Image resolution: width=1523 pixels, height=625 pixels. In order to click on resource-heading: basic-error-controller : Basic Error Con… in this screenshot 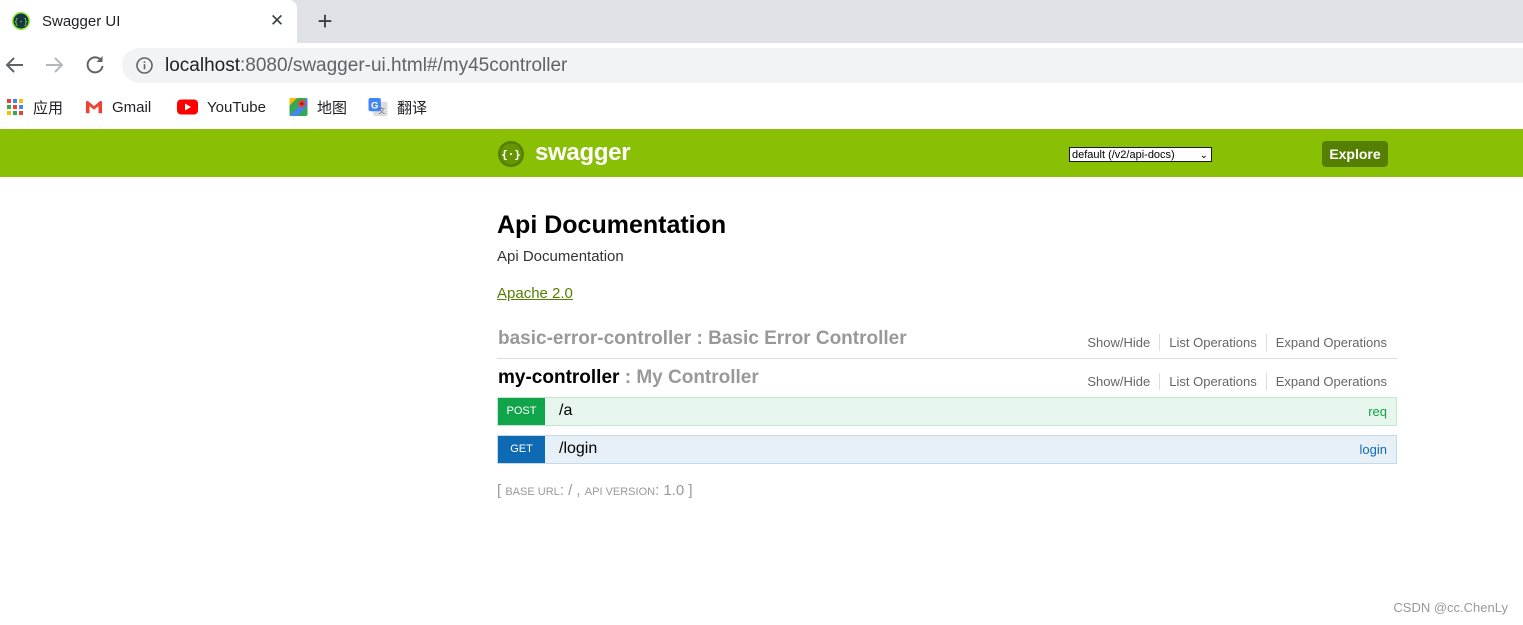, I will do `click(702, 339)`.